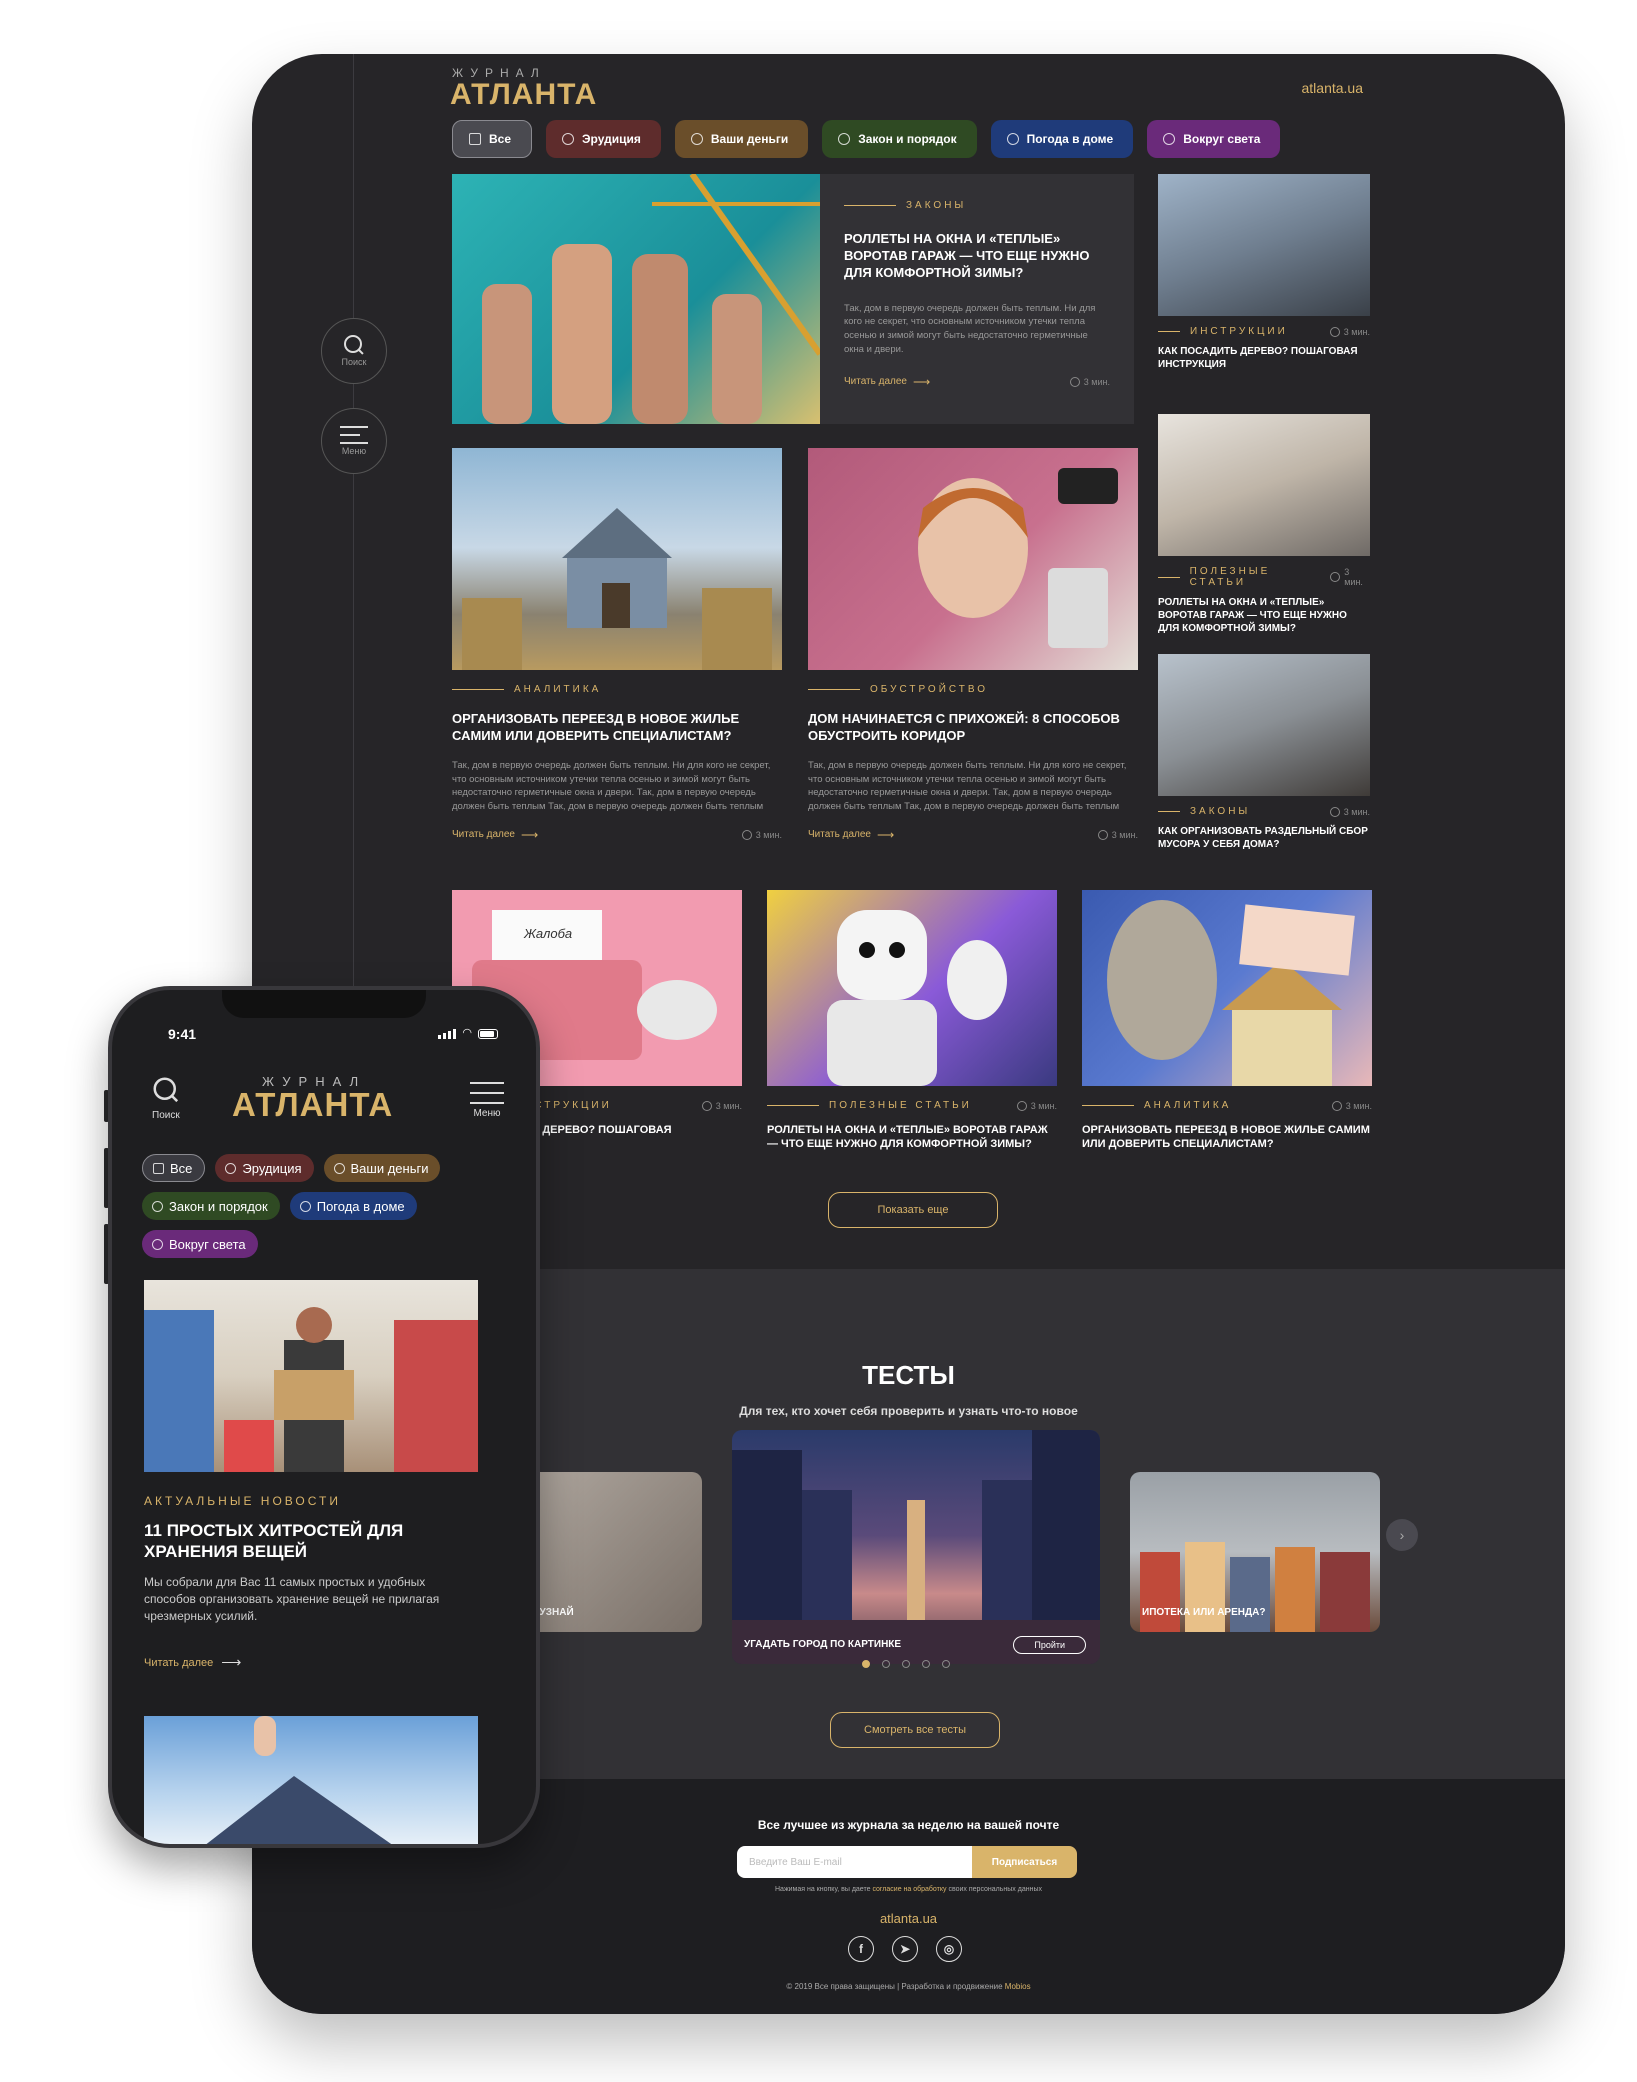 The image size is (1637, 2082). I want to click on mid-card-2-read-more: Читать далее, so click(851, 835).